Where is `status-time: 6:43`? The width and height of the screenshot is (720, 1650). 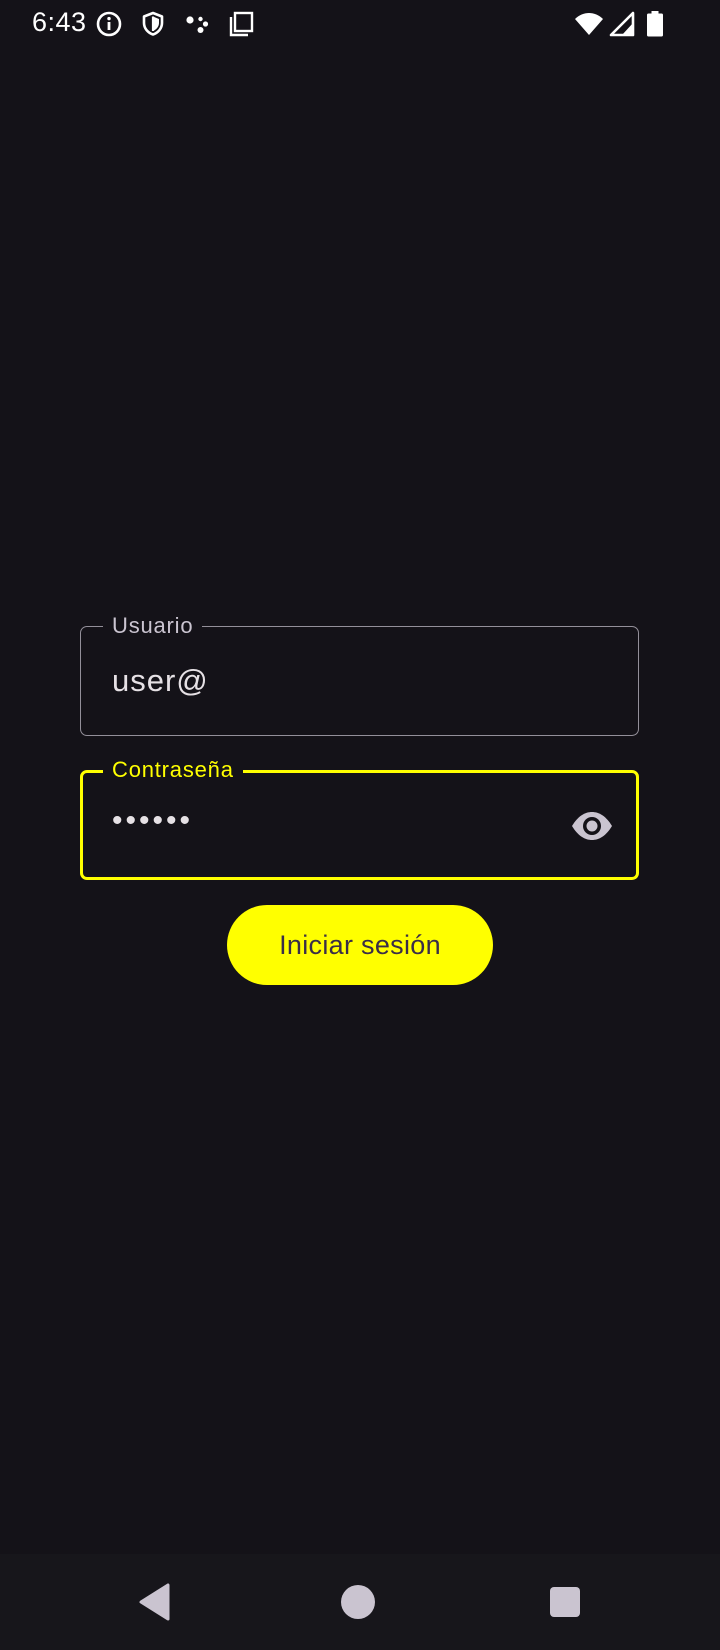
status-time: 6:43 is located at coordinates (59, 22).